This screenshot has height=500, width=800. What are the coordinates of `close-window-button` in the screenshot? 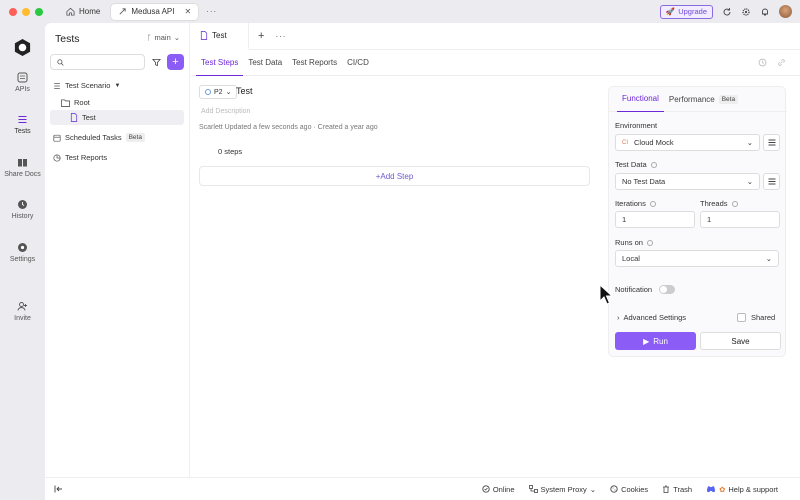 It's located at (13, 11).